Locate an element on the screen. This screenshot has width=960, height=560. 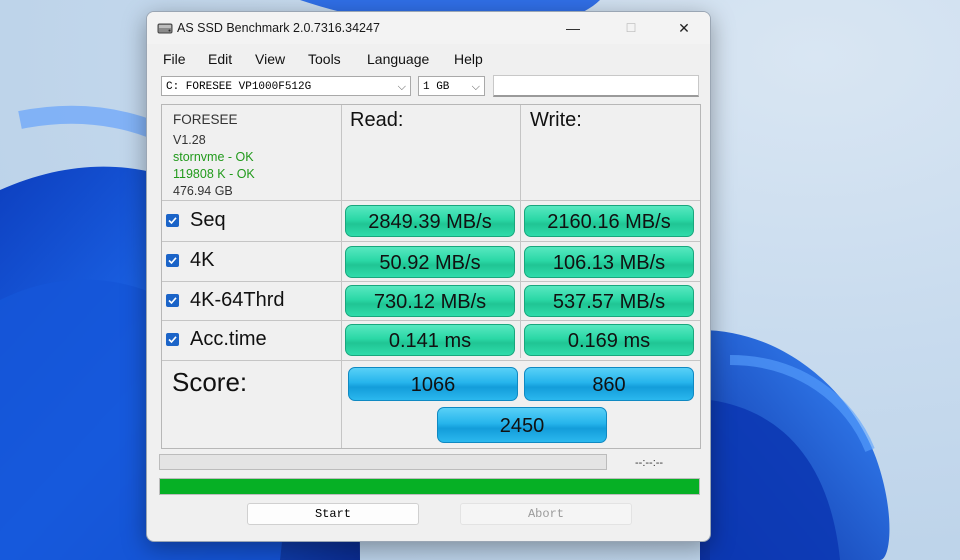
menu-bar: File Edit View Tools Language Help is located at coordinates (428, 60).